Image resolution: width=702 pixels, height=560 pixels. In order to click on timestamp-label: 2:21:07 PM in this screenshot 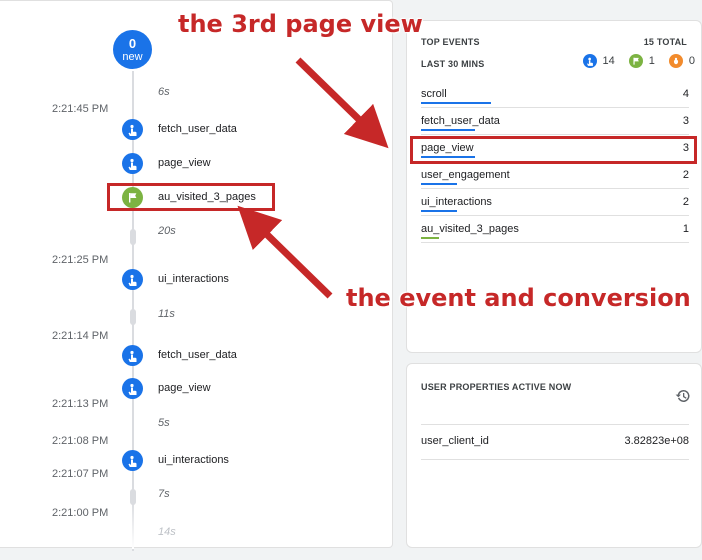, I will do `click(80, 474)`.